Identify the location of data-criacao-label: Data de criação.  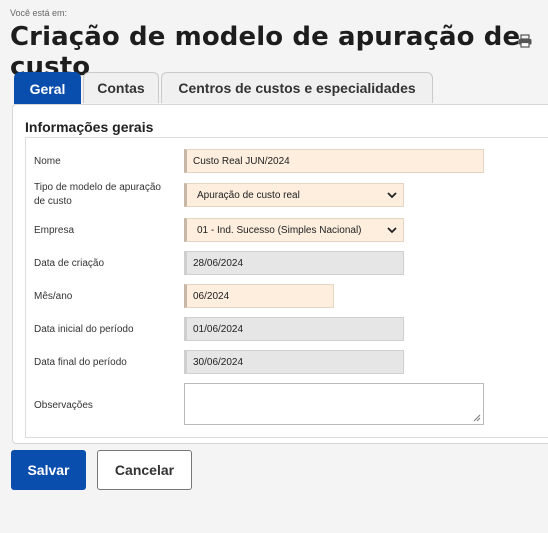
(69, 263).